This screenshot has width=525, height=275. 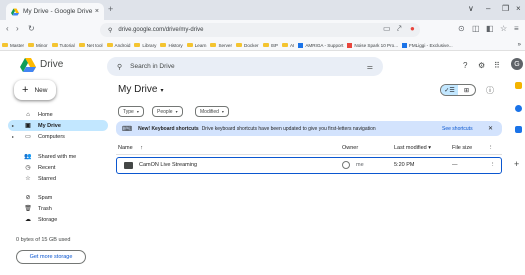 I want to click on reload-icon: ↻, so click(x=31, y=28).